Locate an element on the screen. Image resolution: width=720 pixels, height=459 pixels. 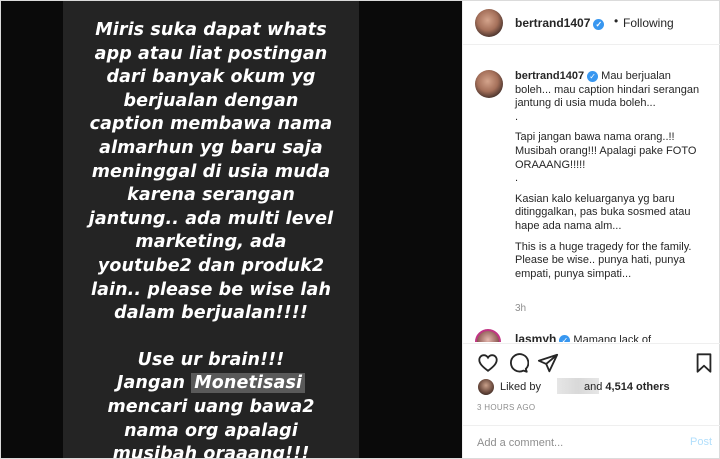
share-icon is located at coordinates (548, 363).